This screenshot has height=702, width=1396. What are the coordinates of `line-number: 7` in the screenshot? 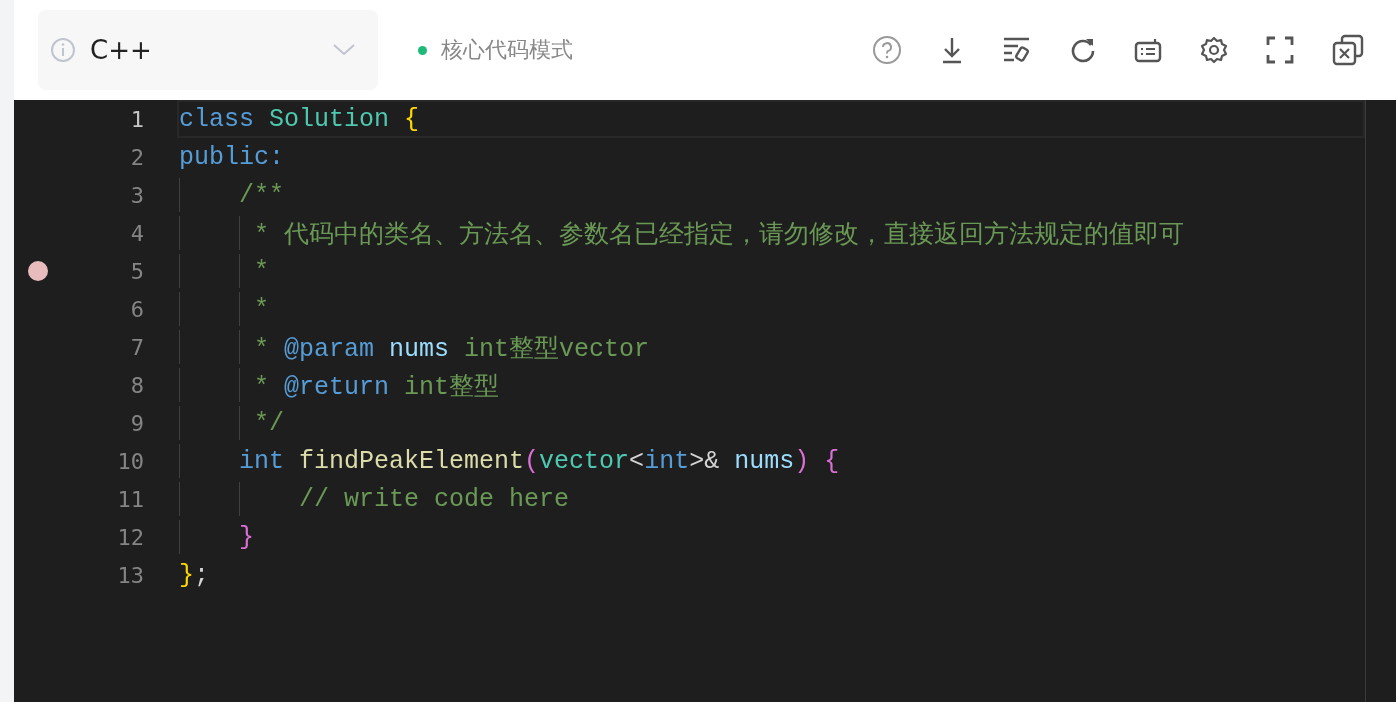 It's located at (137, 347).